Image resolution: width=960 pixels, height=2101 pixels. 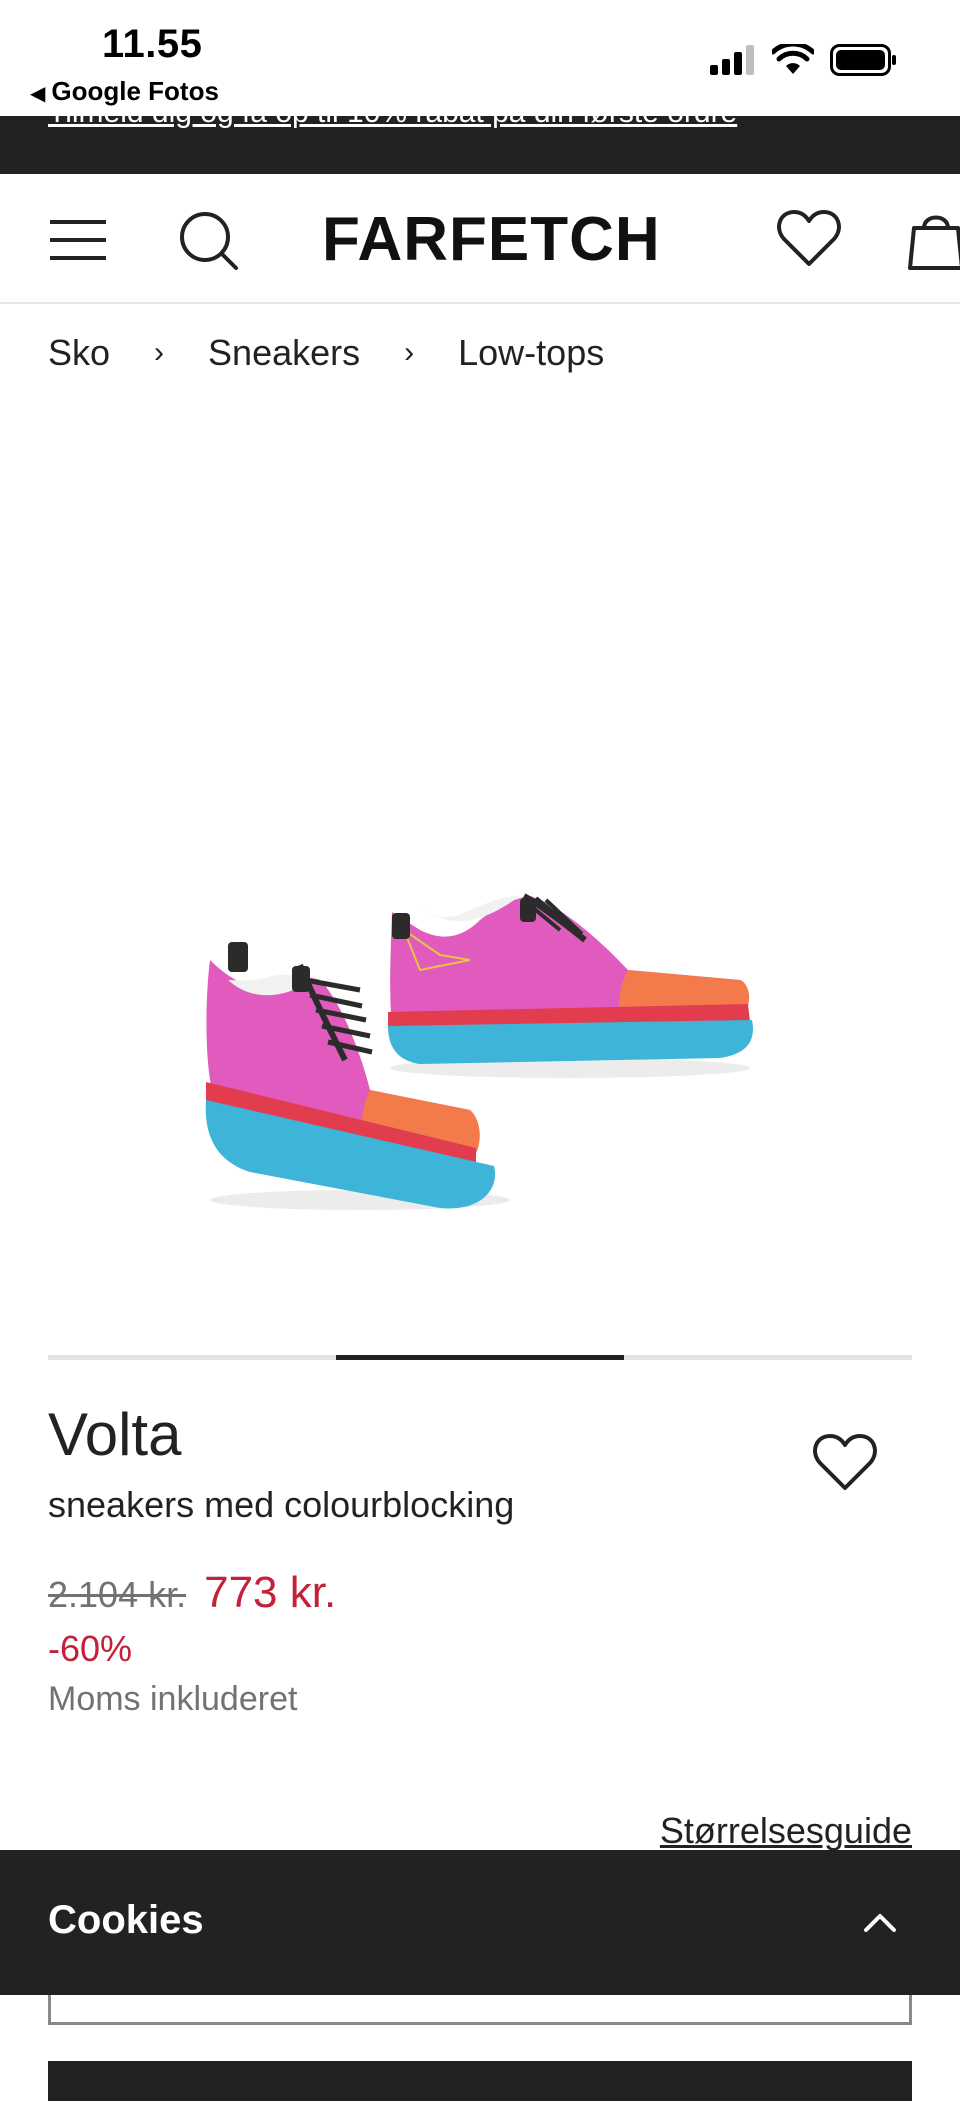 I want to click on breadcrumb: Sko › Sneakers › Low-tops, so click(x=326, y=353).